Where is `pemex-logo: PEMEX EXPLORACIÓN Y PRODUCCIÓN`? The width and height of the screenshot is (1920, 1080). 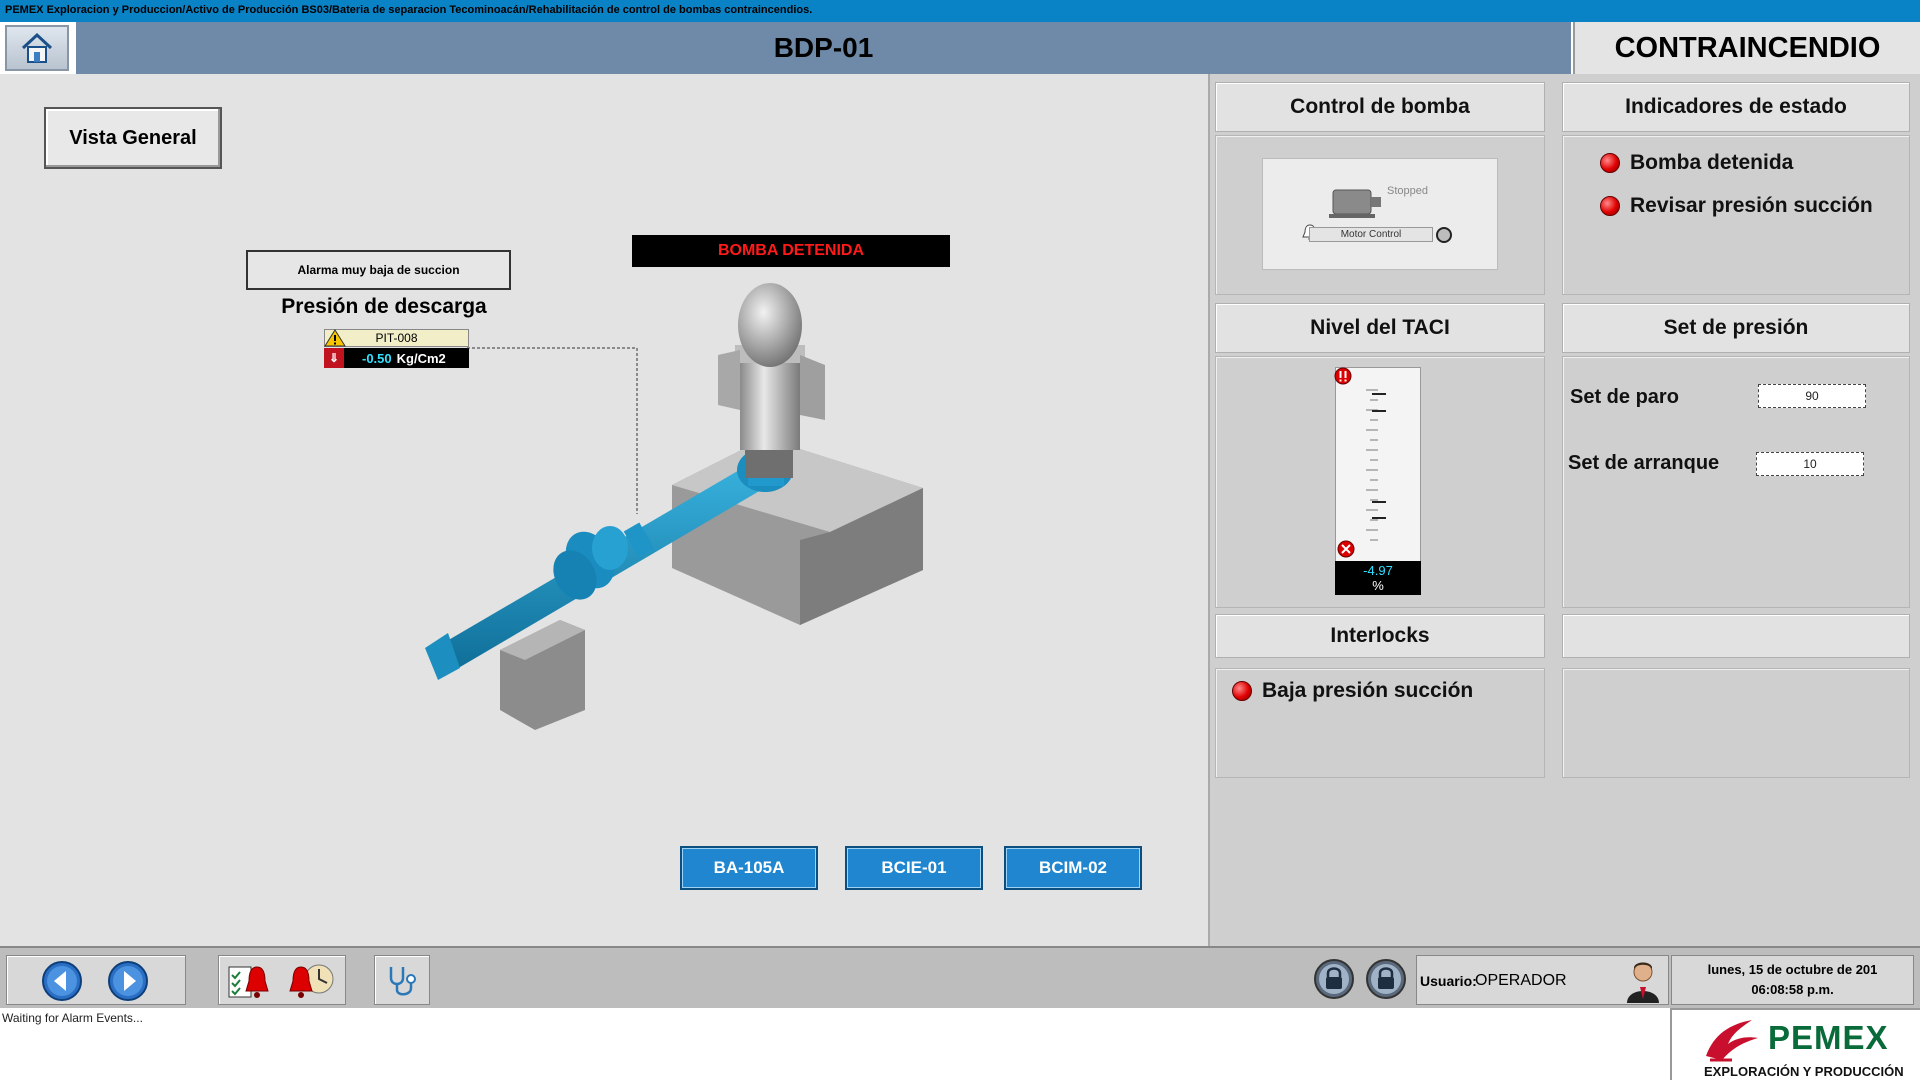 pemex-logo: PEMEX EXPLORACIÓN Y PRODUCCIÓN is located at coordinates (1795, 1044).